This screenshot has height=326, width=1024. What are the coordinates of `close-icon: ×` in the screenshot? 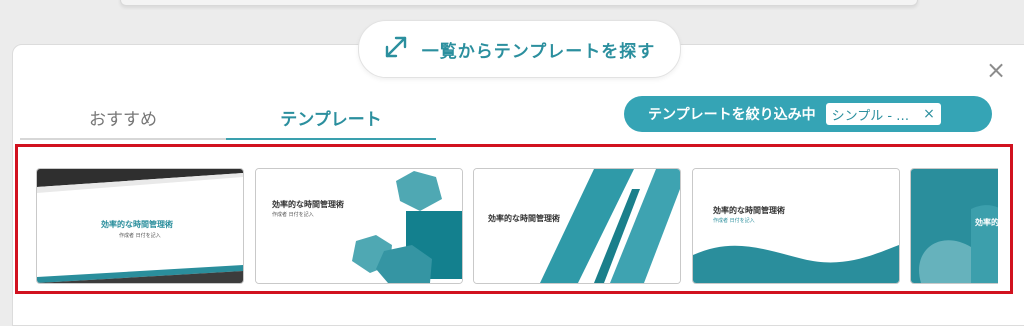 It's located at (996, 70).